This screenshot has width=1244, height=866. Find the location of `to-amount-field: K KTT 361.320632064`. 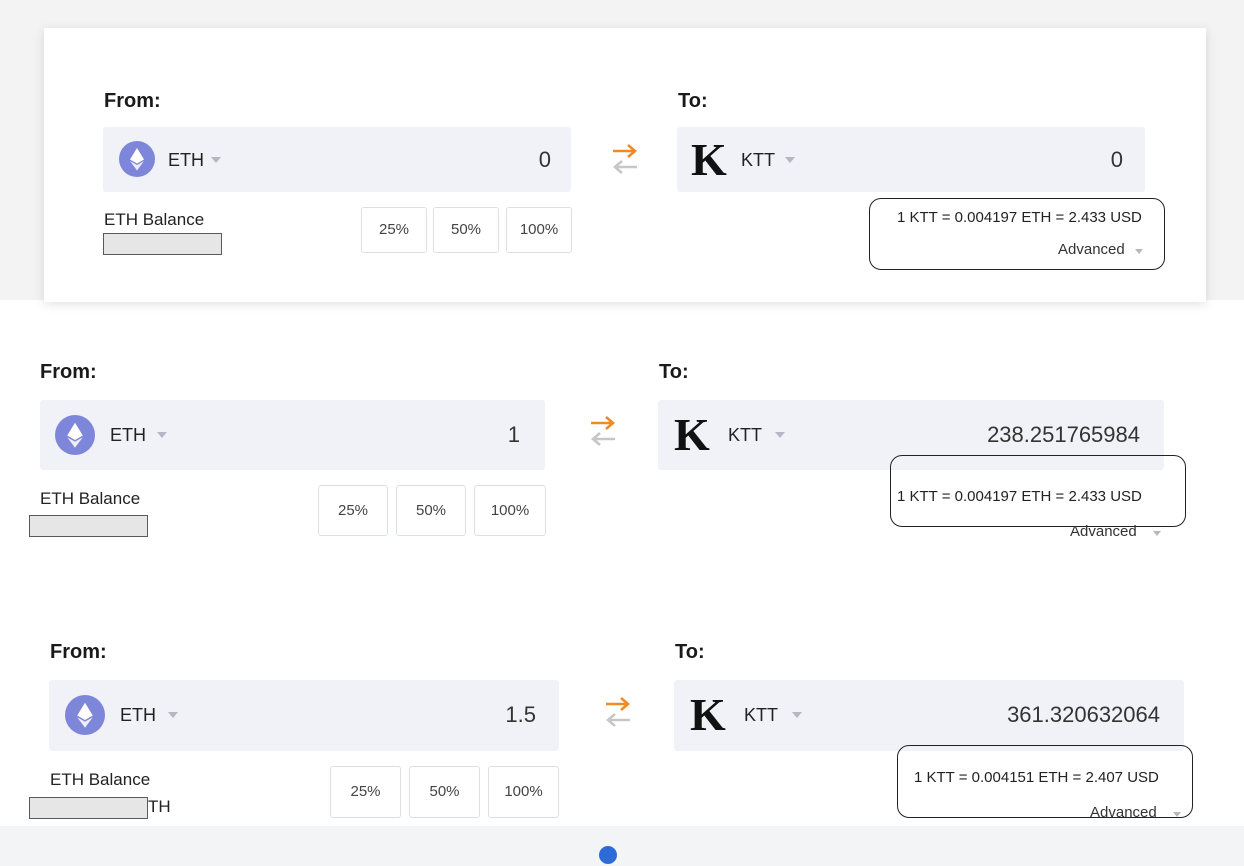

to-amount-field: K KTT 361.320632064 is located at coordinates (929, 715).